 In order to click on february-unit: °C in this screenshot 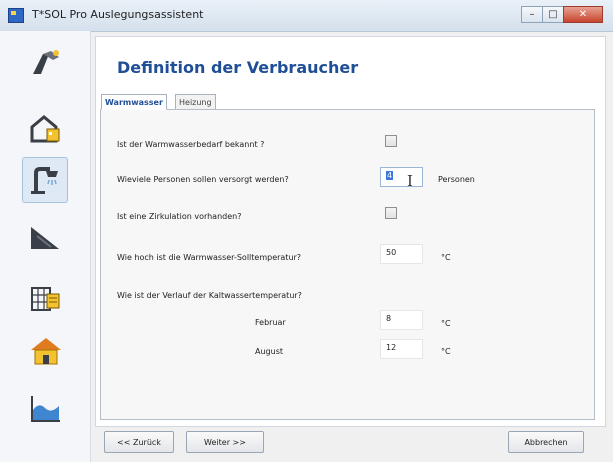, I will do `click(446, 323)`.